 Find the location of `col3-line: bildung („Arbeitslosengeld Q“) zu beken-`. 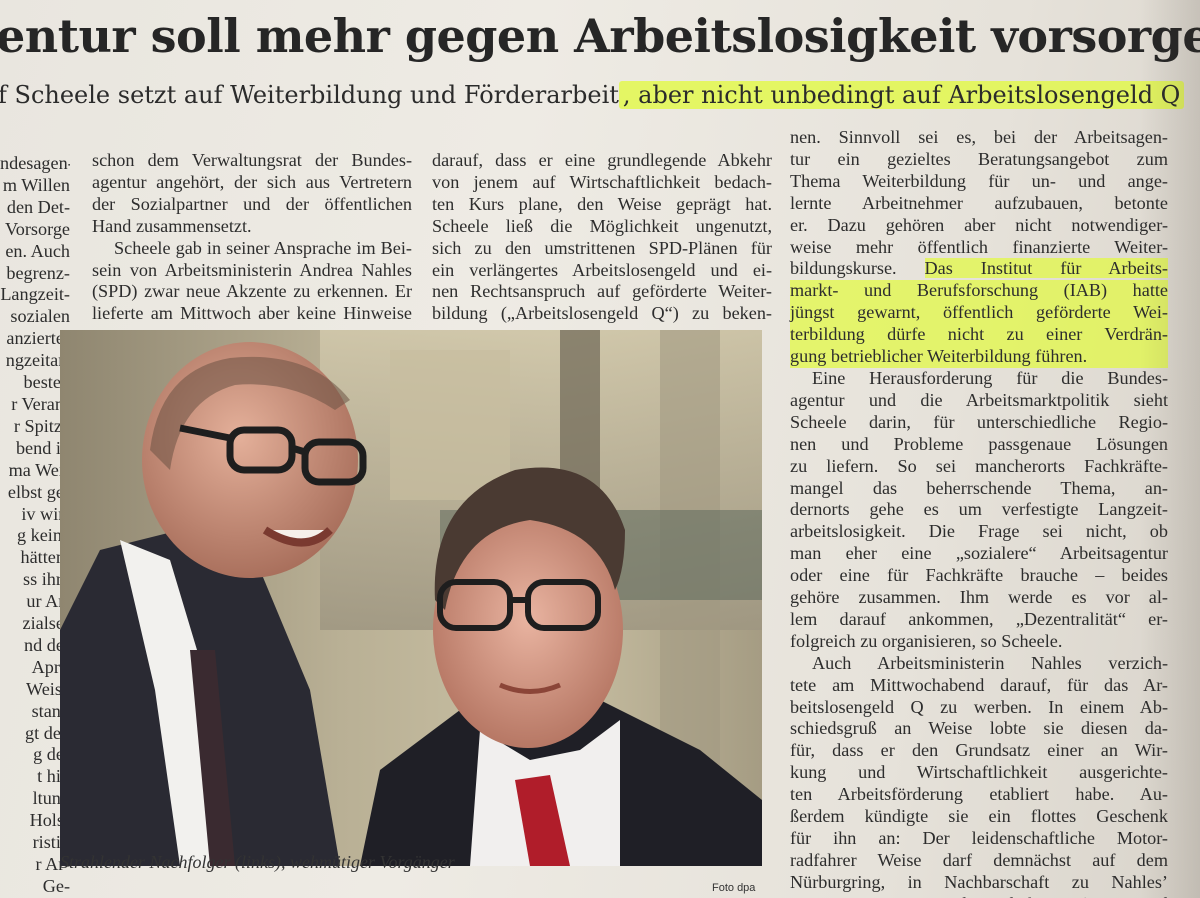

col3-line: bildung („Arbeitslosengeld Q“) zu beken- is located at coordinates (602, 313).